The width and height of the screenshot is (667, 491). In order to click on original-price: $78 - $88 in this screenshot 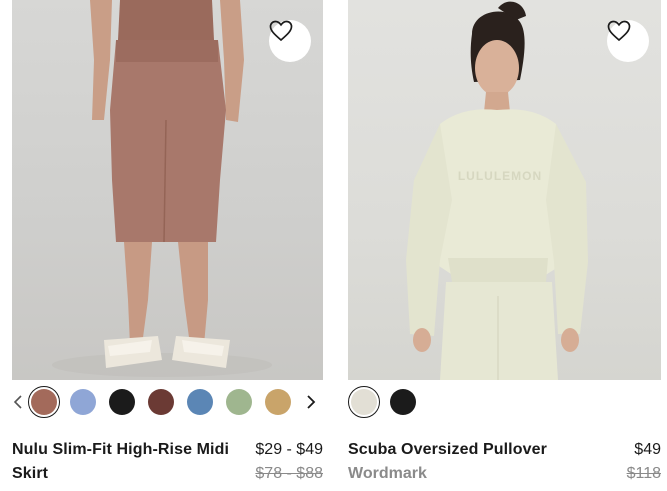, I will do `click(289, 473)`.